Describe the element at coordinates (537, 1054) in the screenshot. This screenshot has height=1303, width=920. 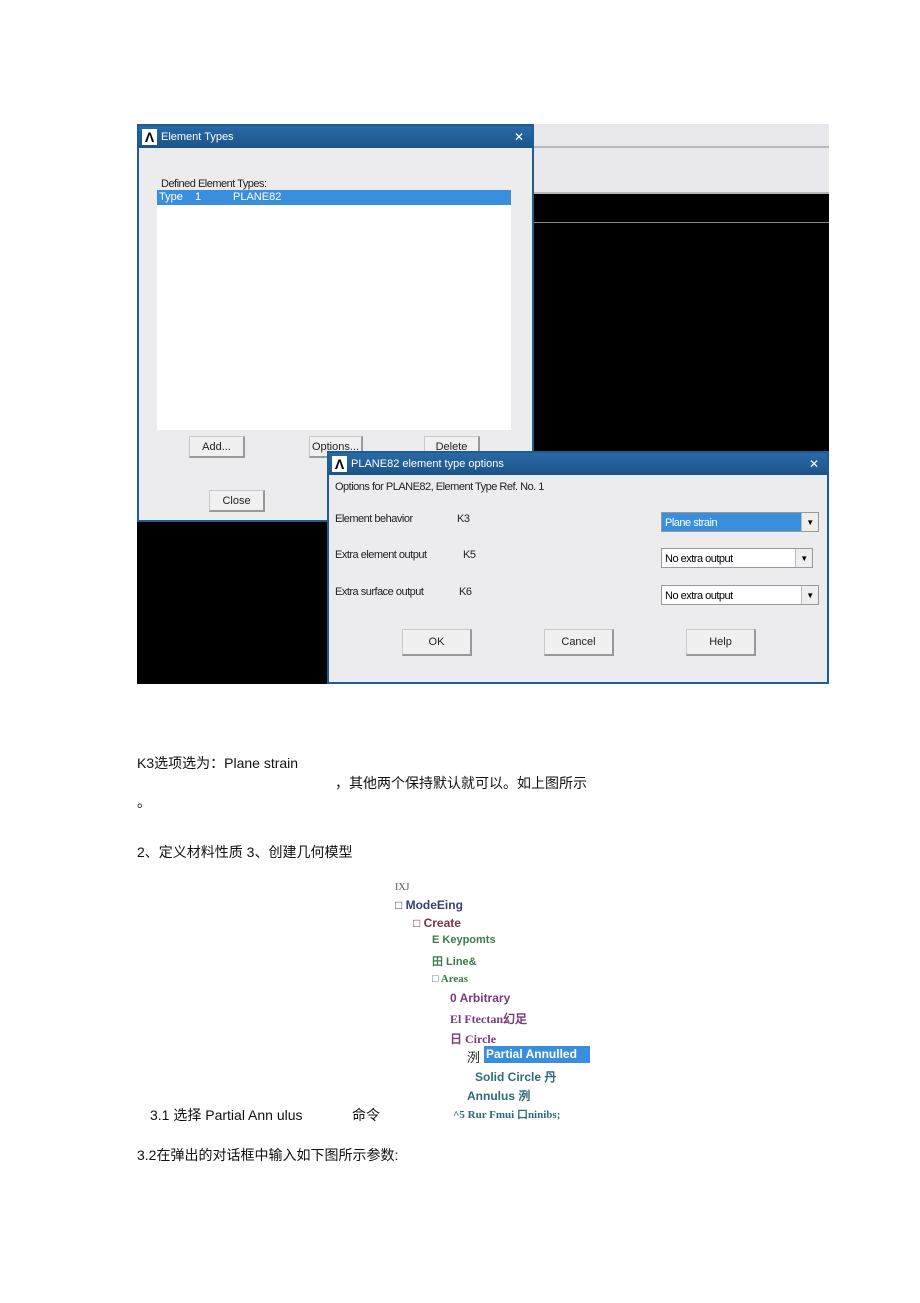
I see `tree-item-selected: Partial Annulled` at that location.